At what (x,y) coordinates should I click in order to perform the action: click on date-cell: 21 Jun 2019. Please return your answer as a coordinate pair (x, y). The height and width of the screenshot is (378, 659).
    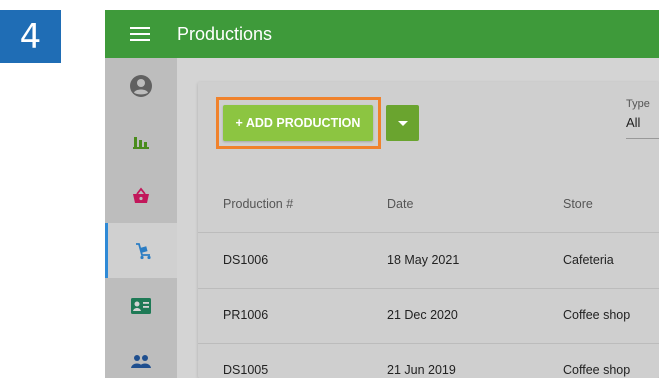
    Looking at the image, I should click on (421, 370).